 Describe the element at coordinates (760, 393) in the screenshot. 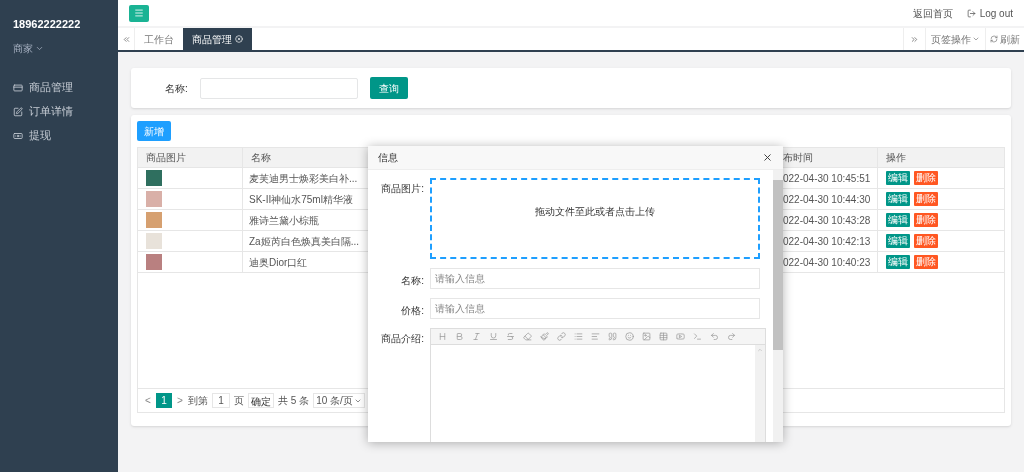

I see `editor-scrollbar` at that location.